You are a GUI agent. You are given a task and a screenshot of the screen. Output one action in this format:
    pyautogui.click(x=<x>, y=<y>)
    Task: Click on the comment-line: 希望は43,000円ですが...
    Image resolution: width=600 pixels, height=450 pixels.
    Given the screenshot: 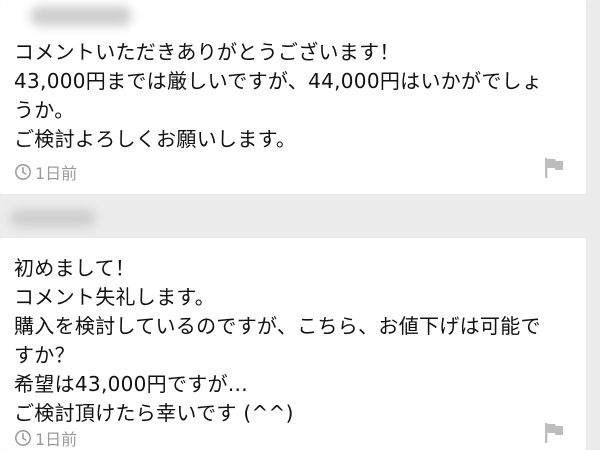 What is the action you would take?
    pyautogui.click(x=131, y=384)
    